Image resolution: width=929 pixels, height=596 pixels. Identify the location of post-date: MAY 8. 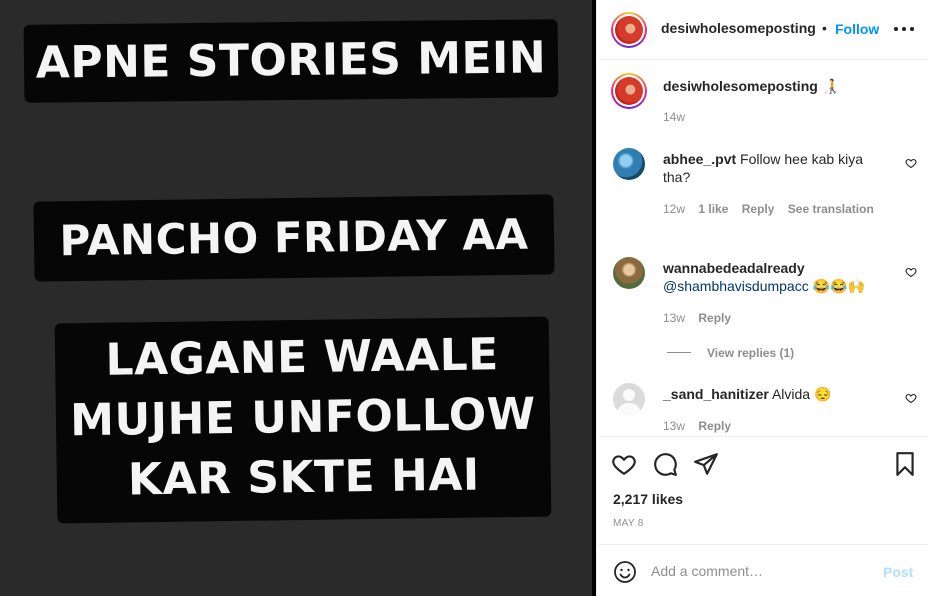
(628, 523).